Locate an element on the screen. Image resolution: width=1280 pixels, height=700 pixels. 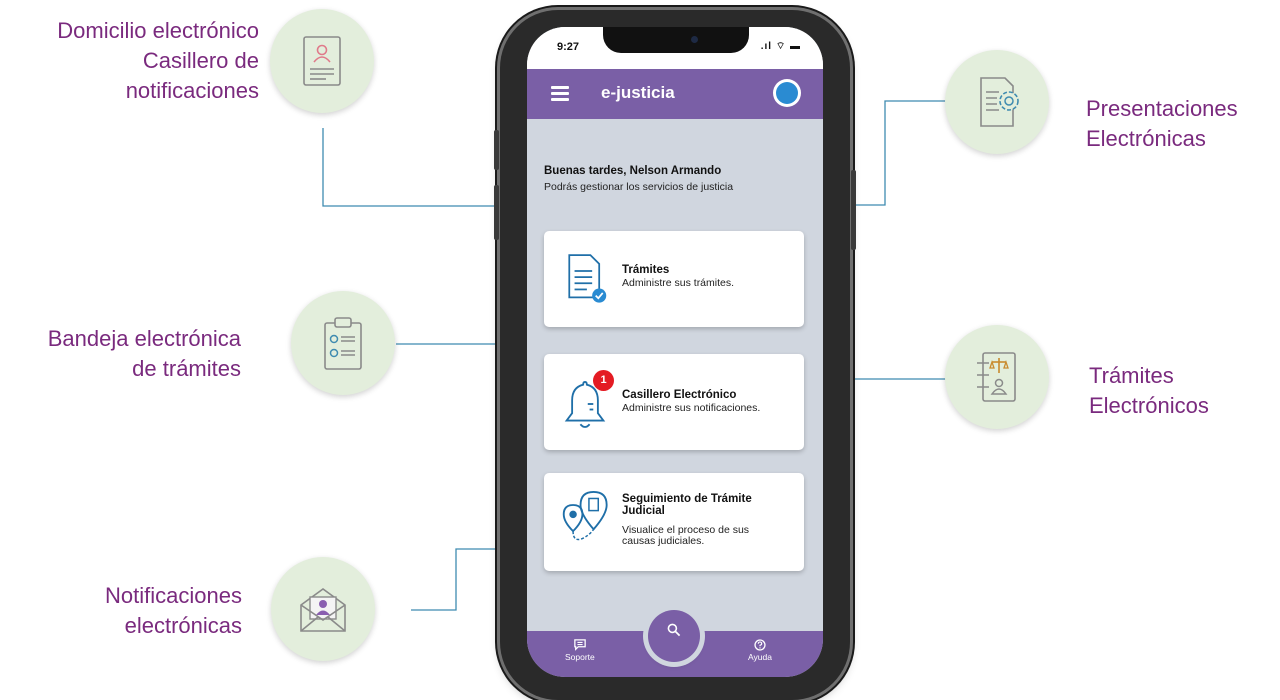
card-tramites: Trámites Administre sus trámites. is located at coordinates (674, 279).